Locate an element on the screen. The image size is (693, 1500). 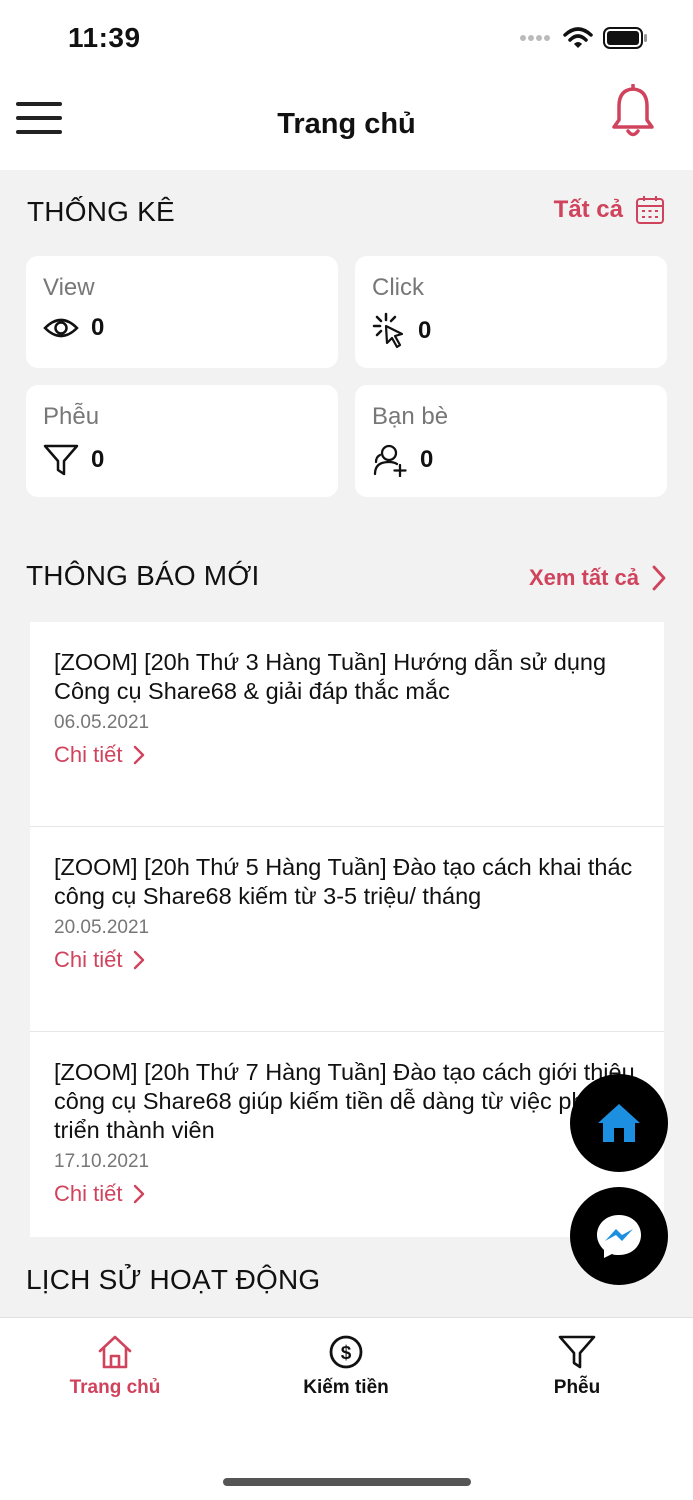
home-indicator is located at coordinates (347, 1482).